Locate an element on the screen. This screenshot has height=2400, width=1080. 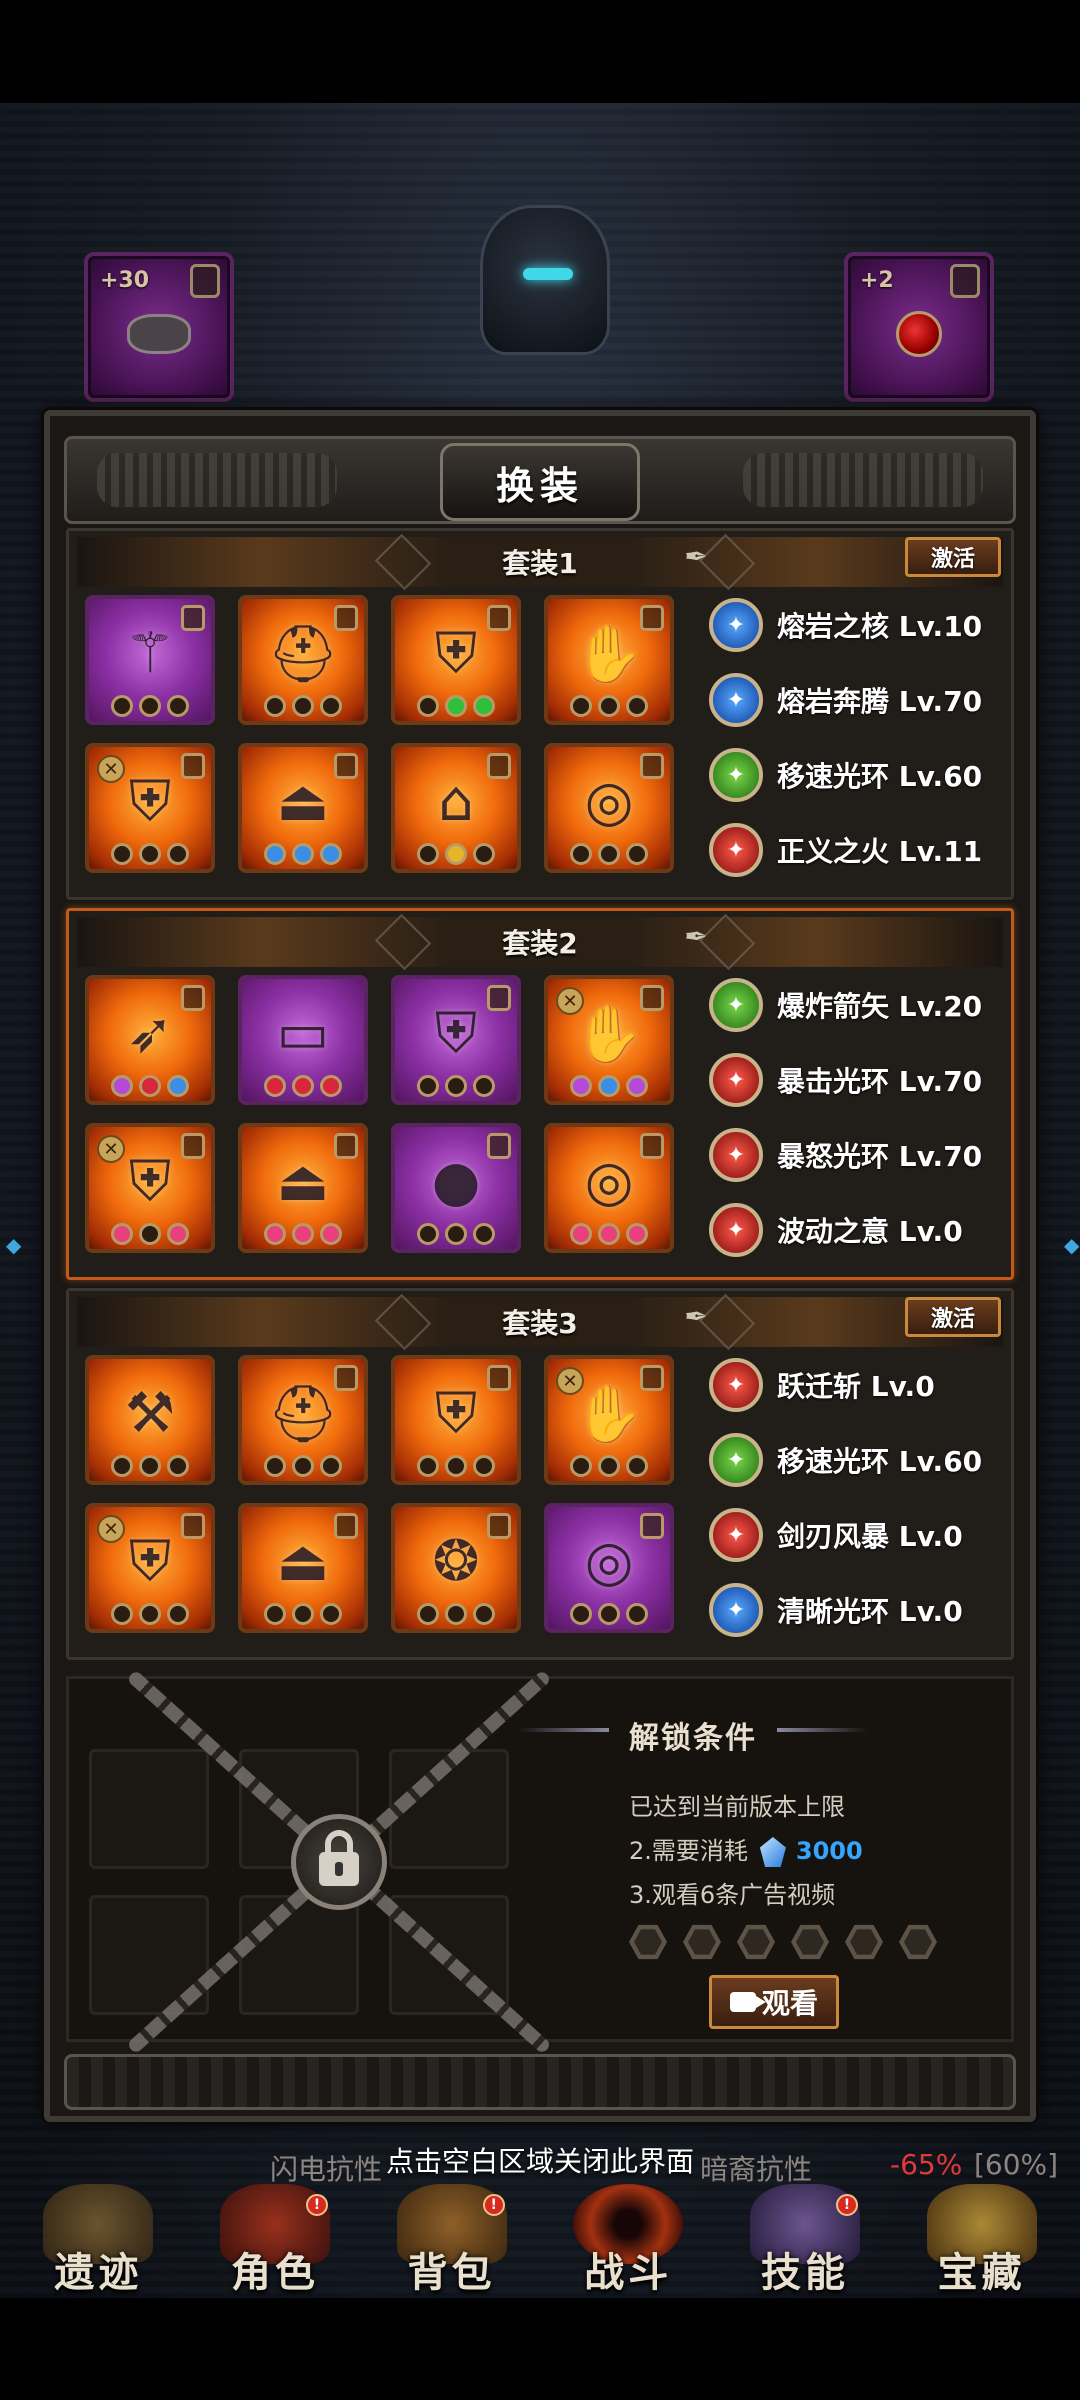
ad-progress is located at coordinates (783, 1942).